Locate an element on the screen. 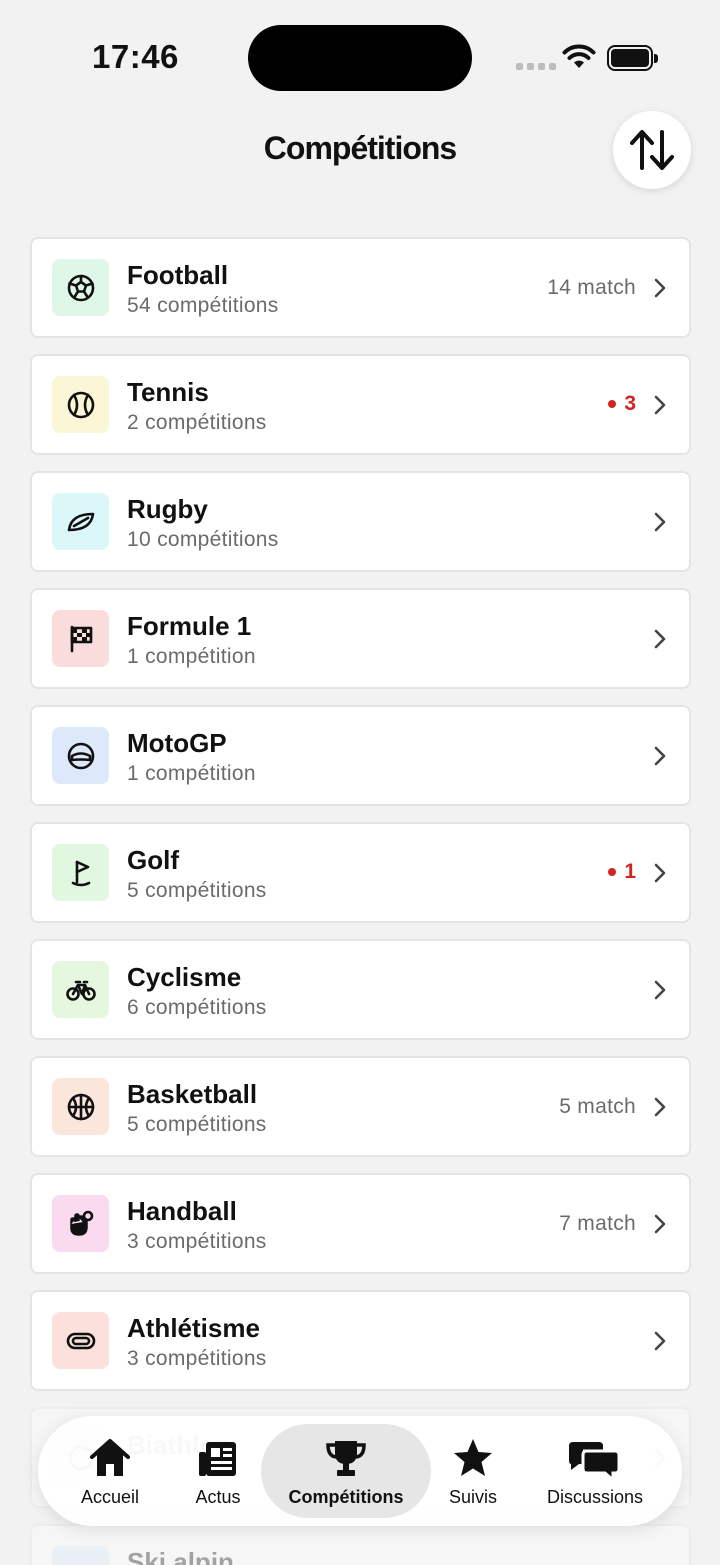 Image resolution: width=720 pixels, height=1565 pixels. rugby-ball-icon is located at coordinates (80, 521).